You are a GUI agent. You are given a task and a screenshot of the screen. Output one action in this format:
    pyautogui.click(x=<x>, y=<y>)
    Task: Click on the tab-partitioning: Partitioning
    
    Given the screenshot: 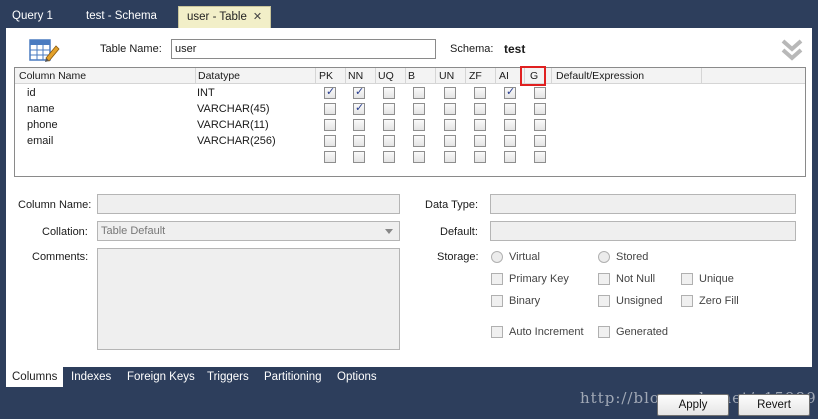 What is the action you would take?
    pyautogui.click(x=293, y=377)
    